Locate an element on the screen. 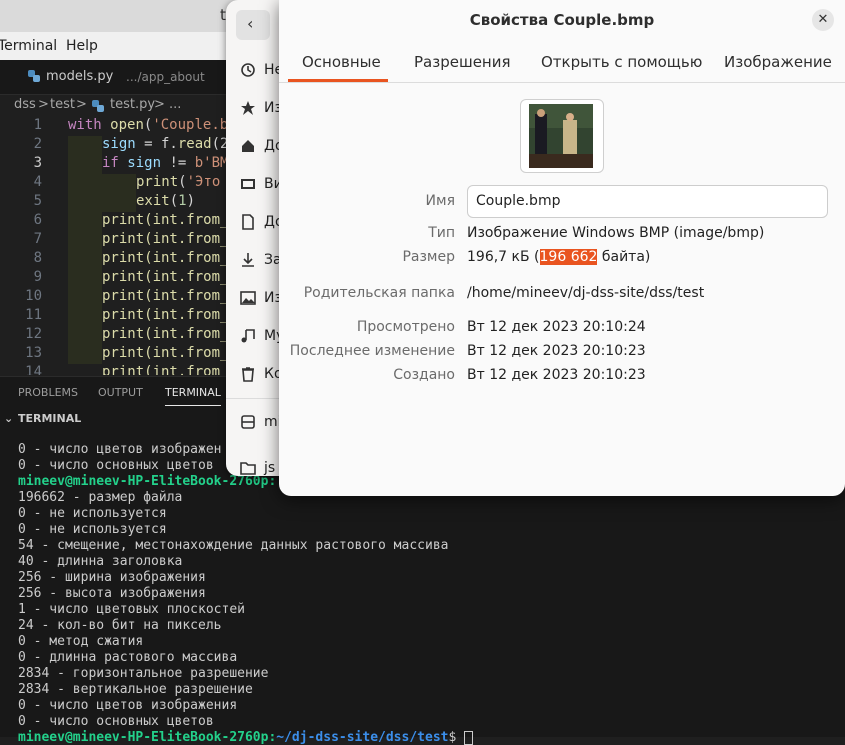  label-size: Размер is located at coordinates (428, 257).